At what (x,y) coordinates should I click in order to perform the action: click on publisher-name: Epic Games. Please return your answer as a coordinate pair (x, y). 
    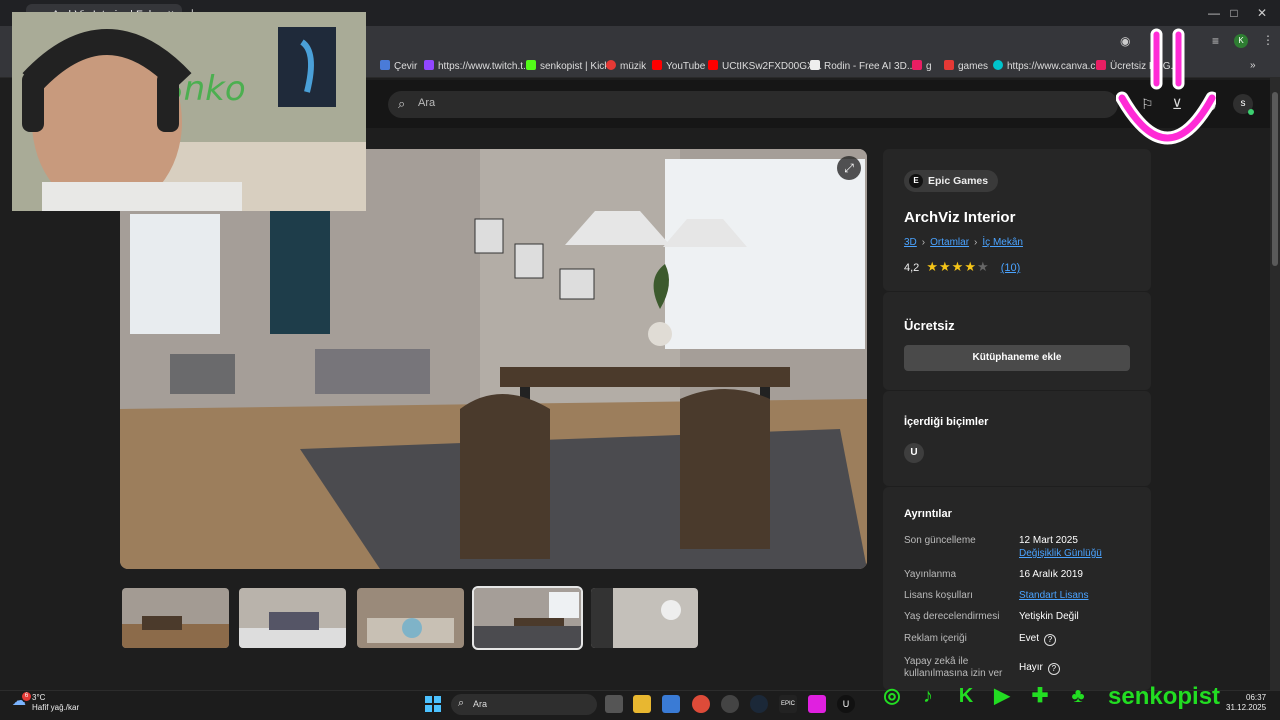
    Looking at the image, I should click on (958, 181).